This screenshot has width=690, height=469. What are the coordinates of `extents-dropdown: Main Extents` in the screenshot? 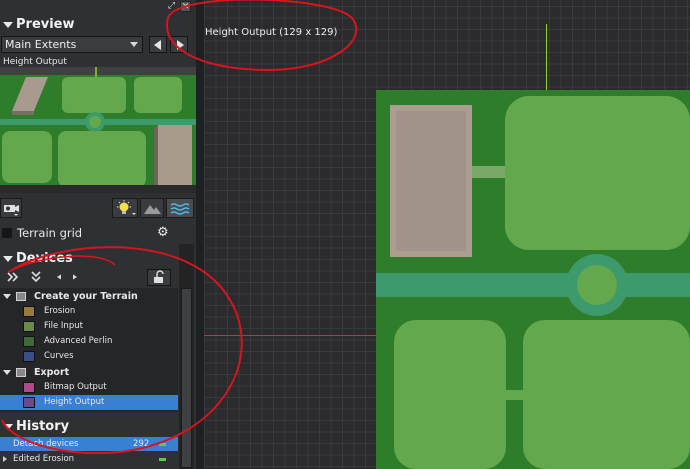 It's located at (72, 44).